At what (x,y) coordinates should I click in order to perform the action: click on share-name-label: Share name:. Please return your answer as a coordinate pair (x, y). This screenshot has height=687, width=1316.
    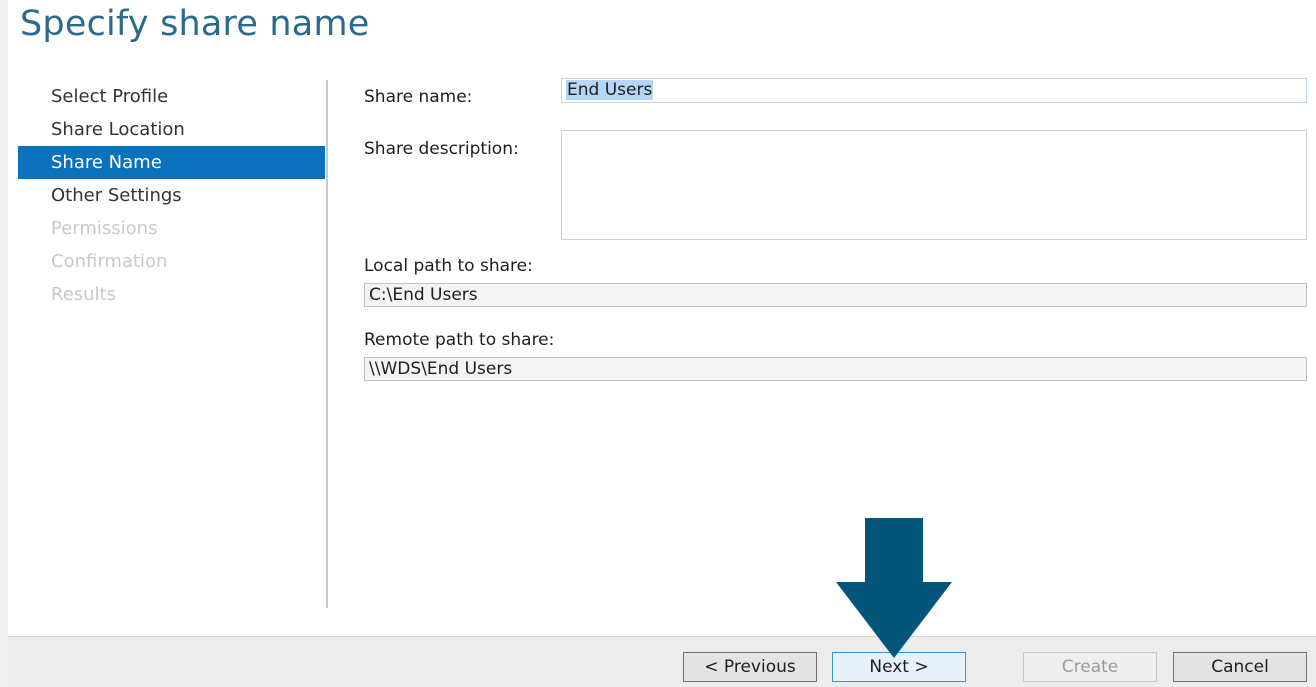
    Looking at the image, I should click on (418, 97).